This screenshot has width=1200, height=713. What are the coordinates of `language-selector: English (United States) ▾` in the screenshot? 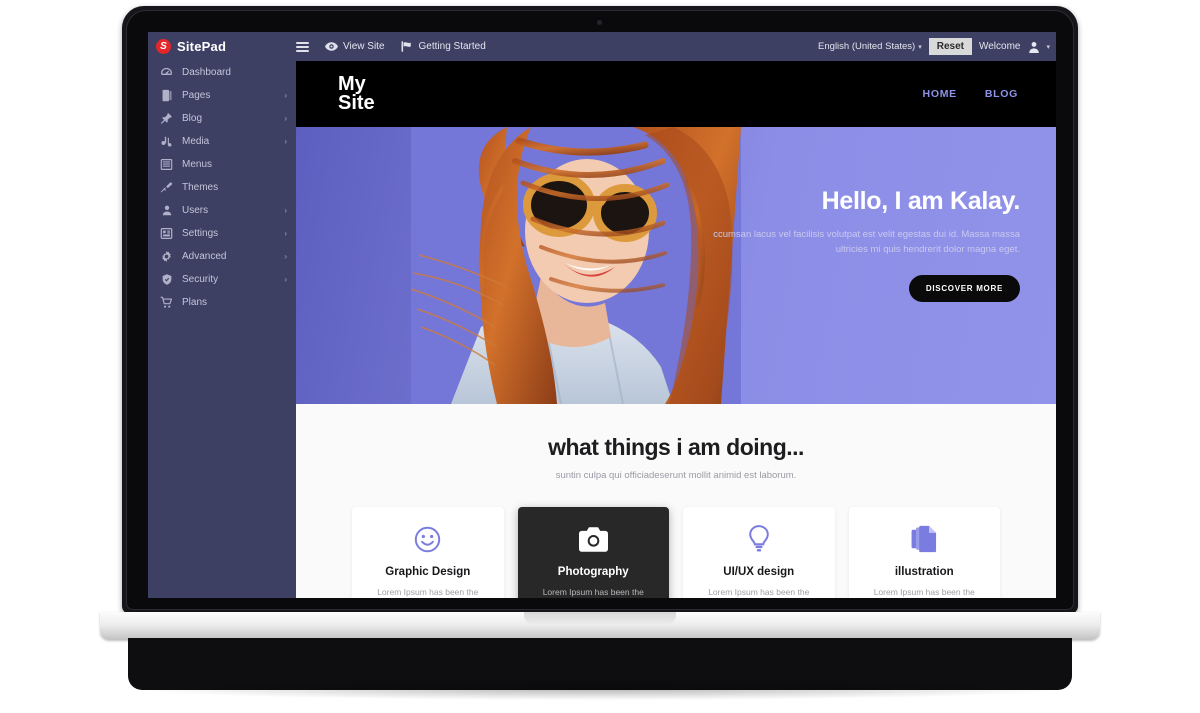 It's located at (870, 46).